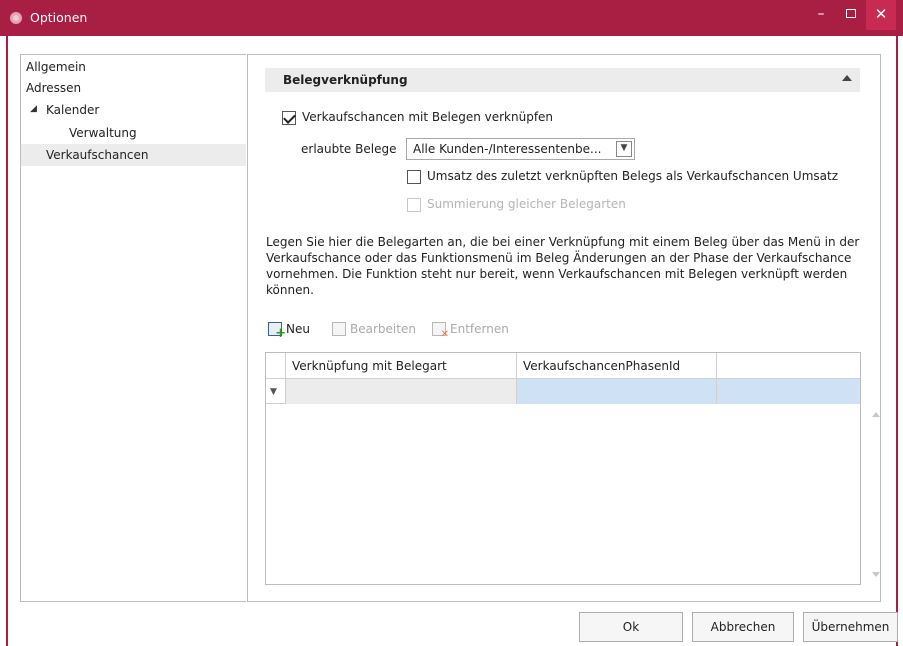 This screenshot has width=903, height=646. What do you see at coordinates (876, 414) in the screenshot?
I see `scroll-up-icon` at bounding box center [876, 414].